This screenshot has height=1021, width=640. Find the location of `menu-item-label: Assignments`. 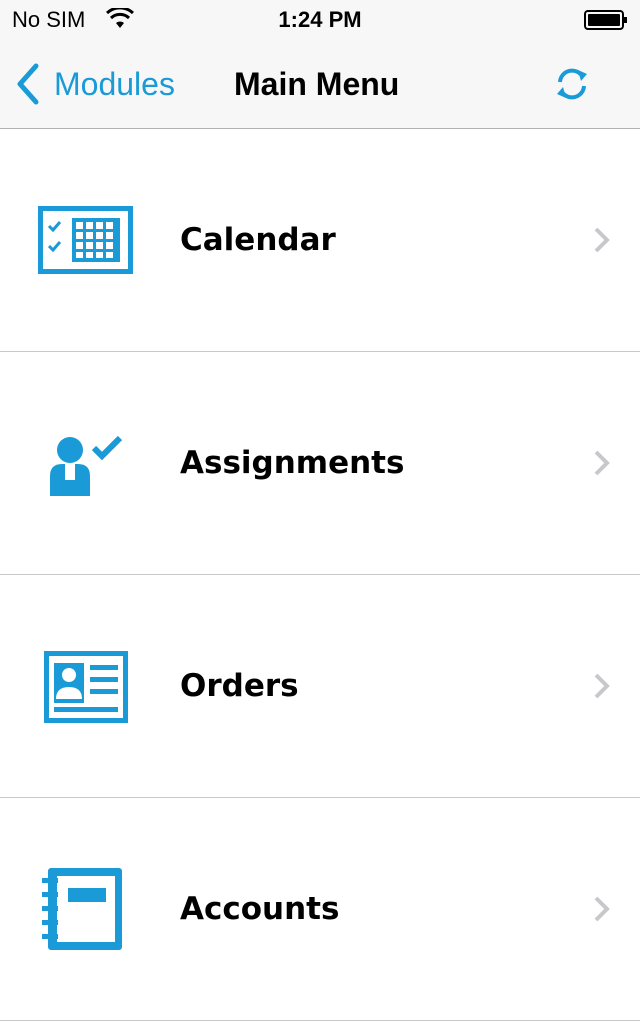

menu-item-label: Assignments is located at coordinates (292, 463).